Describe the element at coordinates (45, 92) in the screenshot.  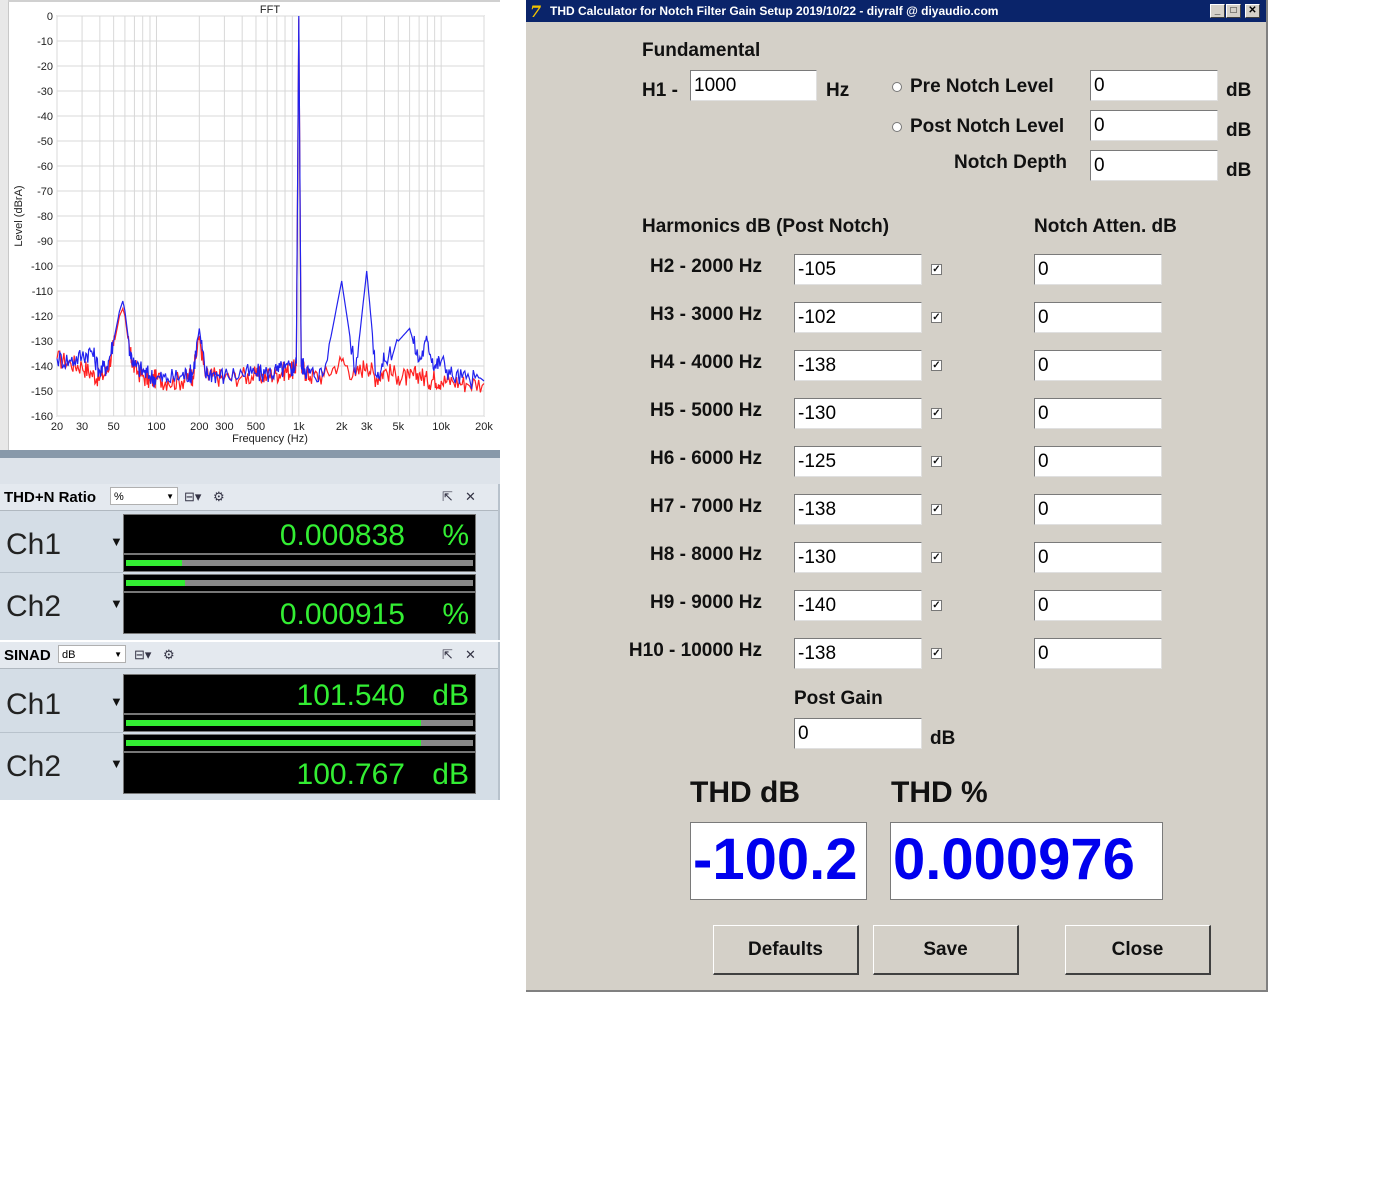
I see `y-tick-label: -30` at that location.